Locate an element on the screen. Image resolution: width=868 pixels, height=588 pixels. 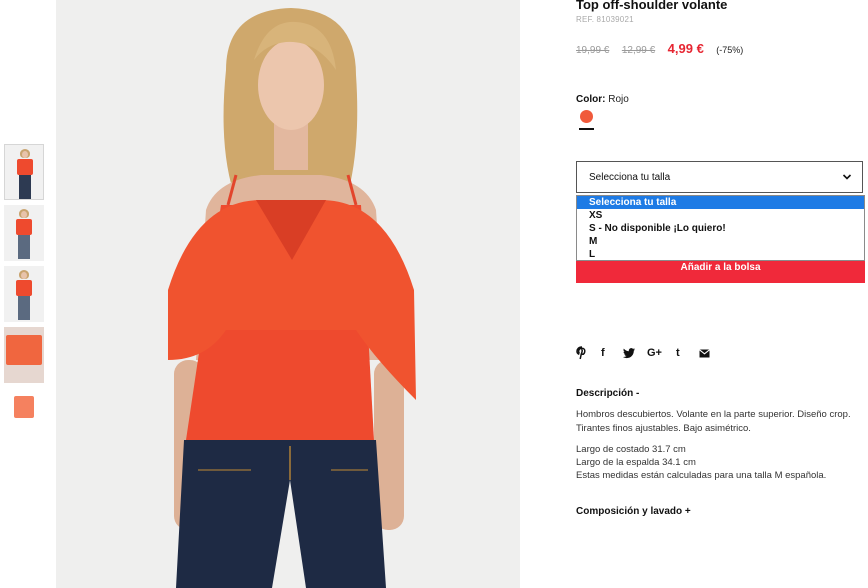
price-row: 19,99 € 12,99 € 4,99 € (-75%) is located at coordinates (659, 49).